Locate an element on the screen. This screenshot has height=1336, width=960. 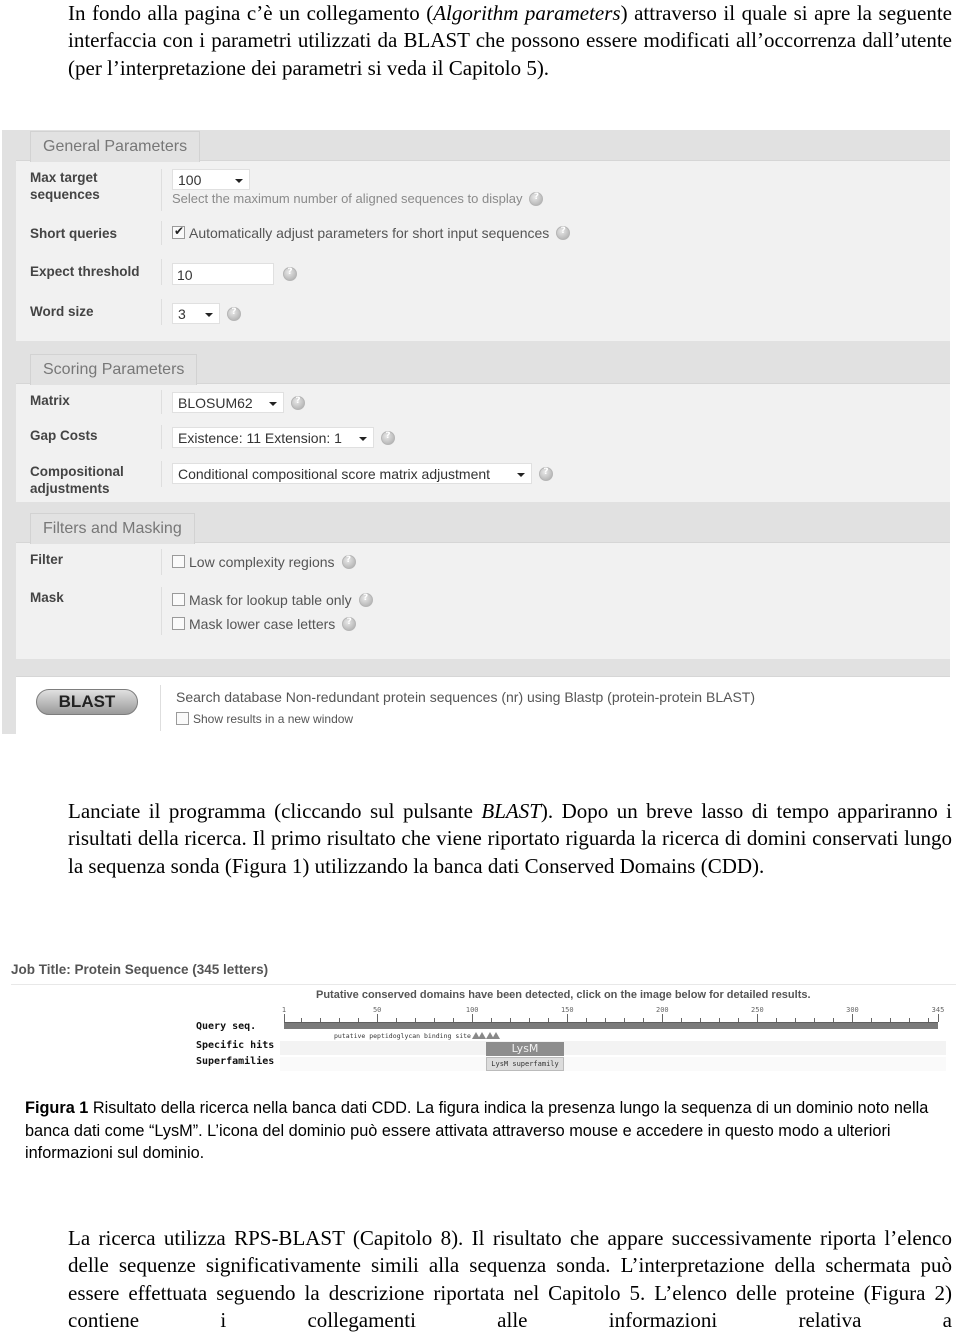
short-queries-label: Short queries is located at coordinates (74, 233).